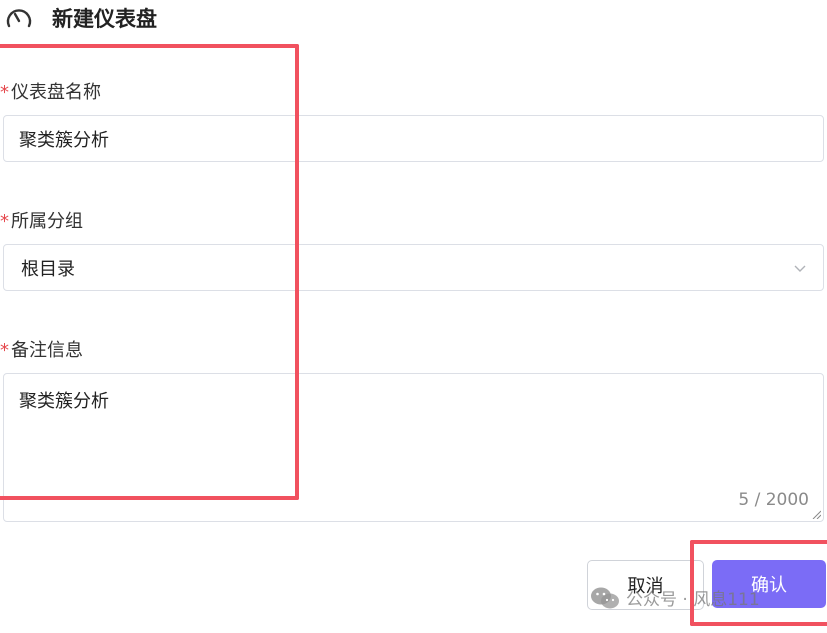 The image size is (827, 633). What do you see at coordinates (773, 500) in the screenshot?
I see `character-counter: 5 / 2000` at bounding box center [773, 500].